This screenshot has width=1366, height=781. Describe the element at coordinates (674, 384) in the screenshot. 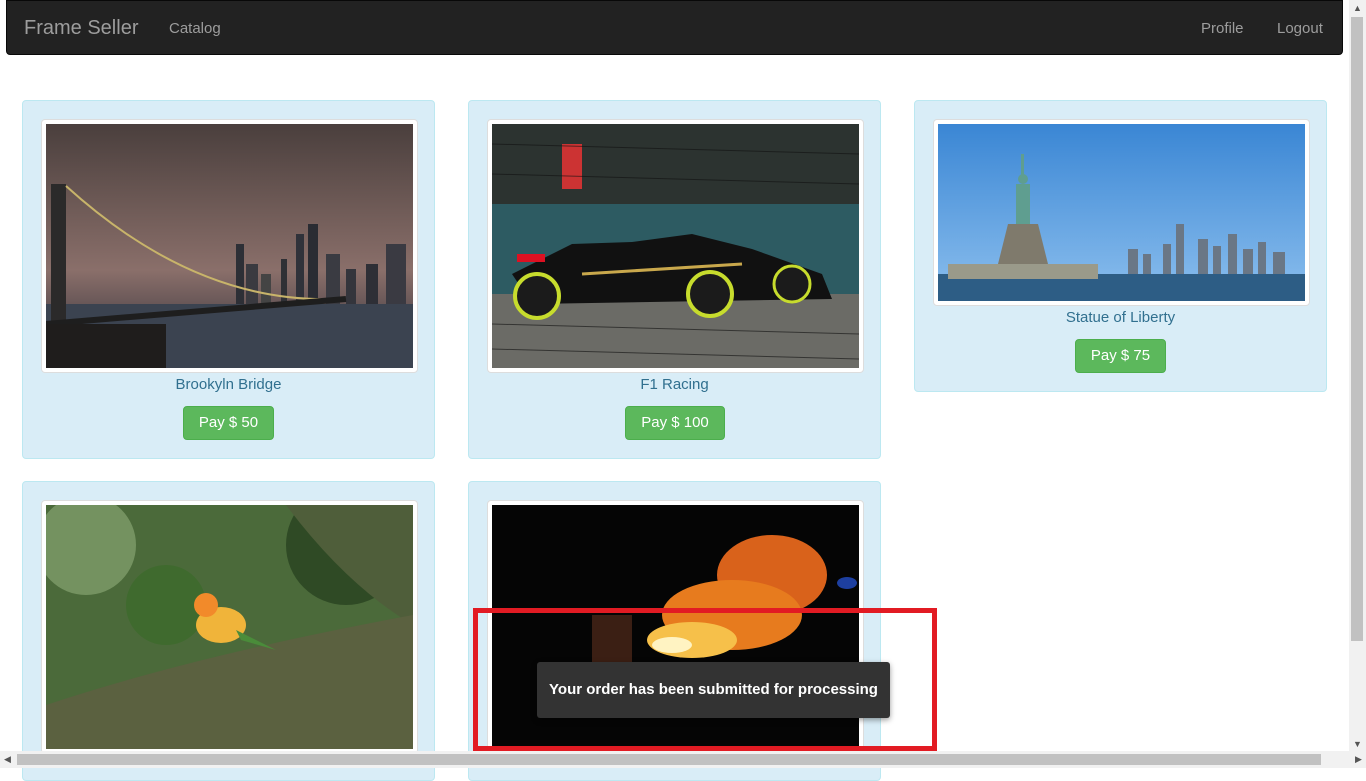

I see `product-title: F1 Racing` at that location.